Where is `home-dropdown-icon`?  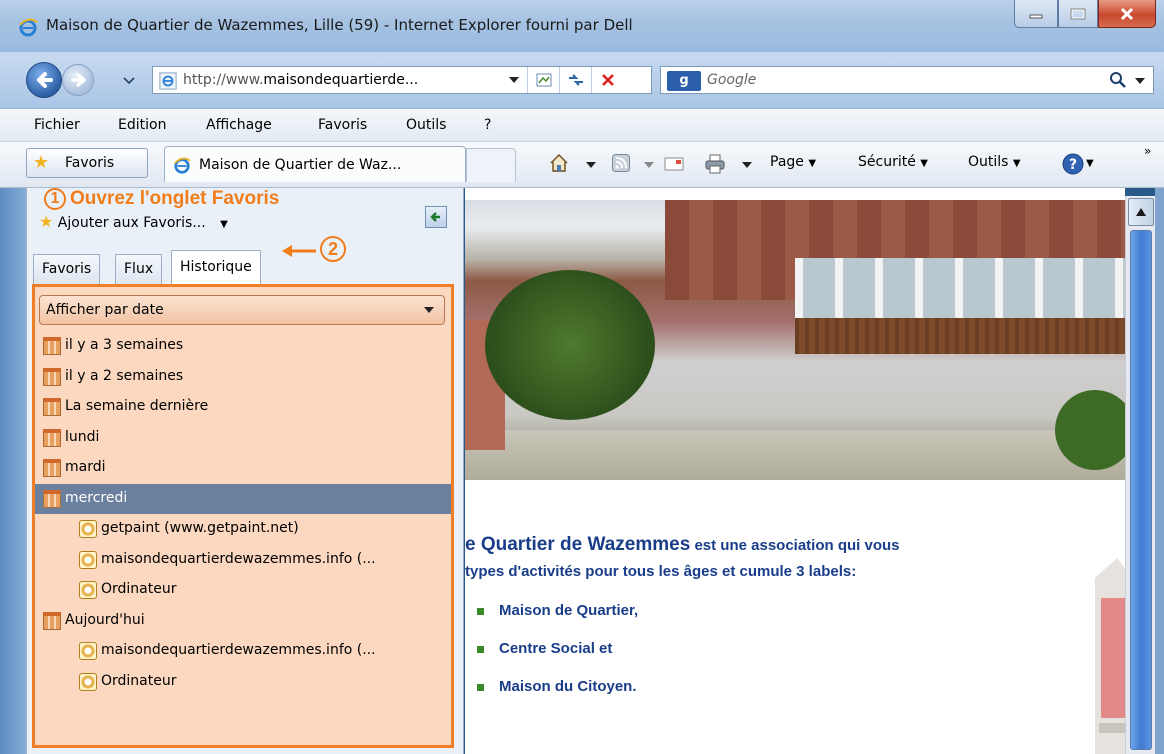
home-dropdown-icon is located at coordinates (591, 165).